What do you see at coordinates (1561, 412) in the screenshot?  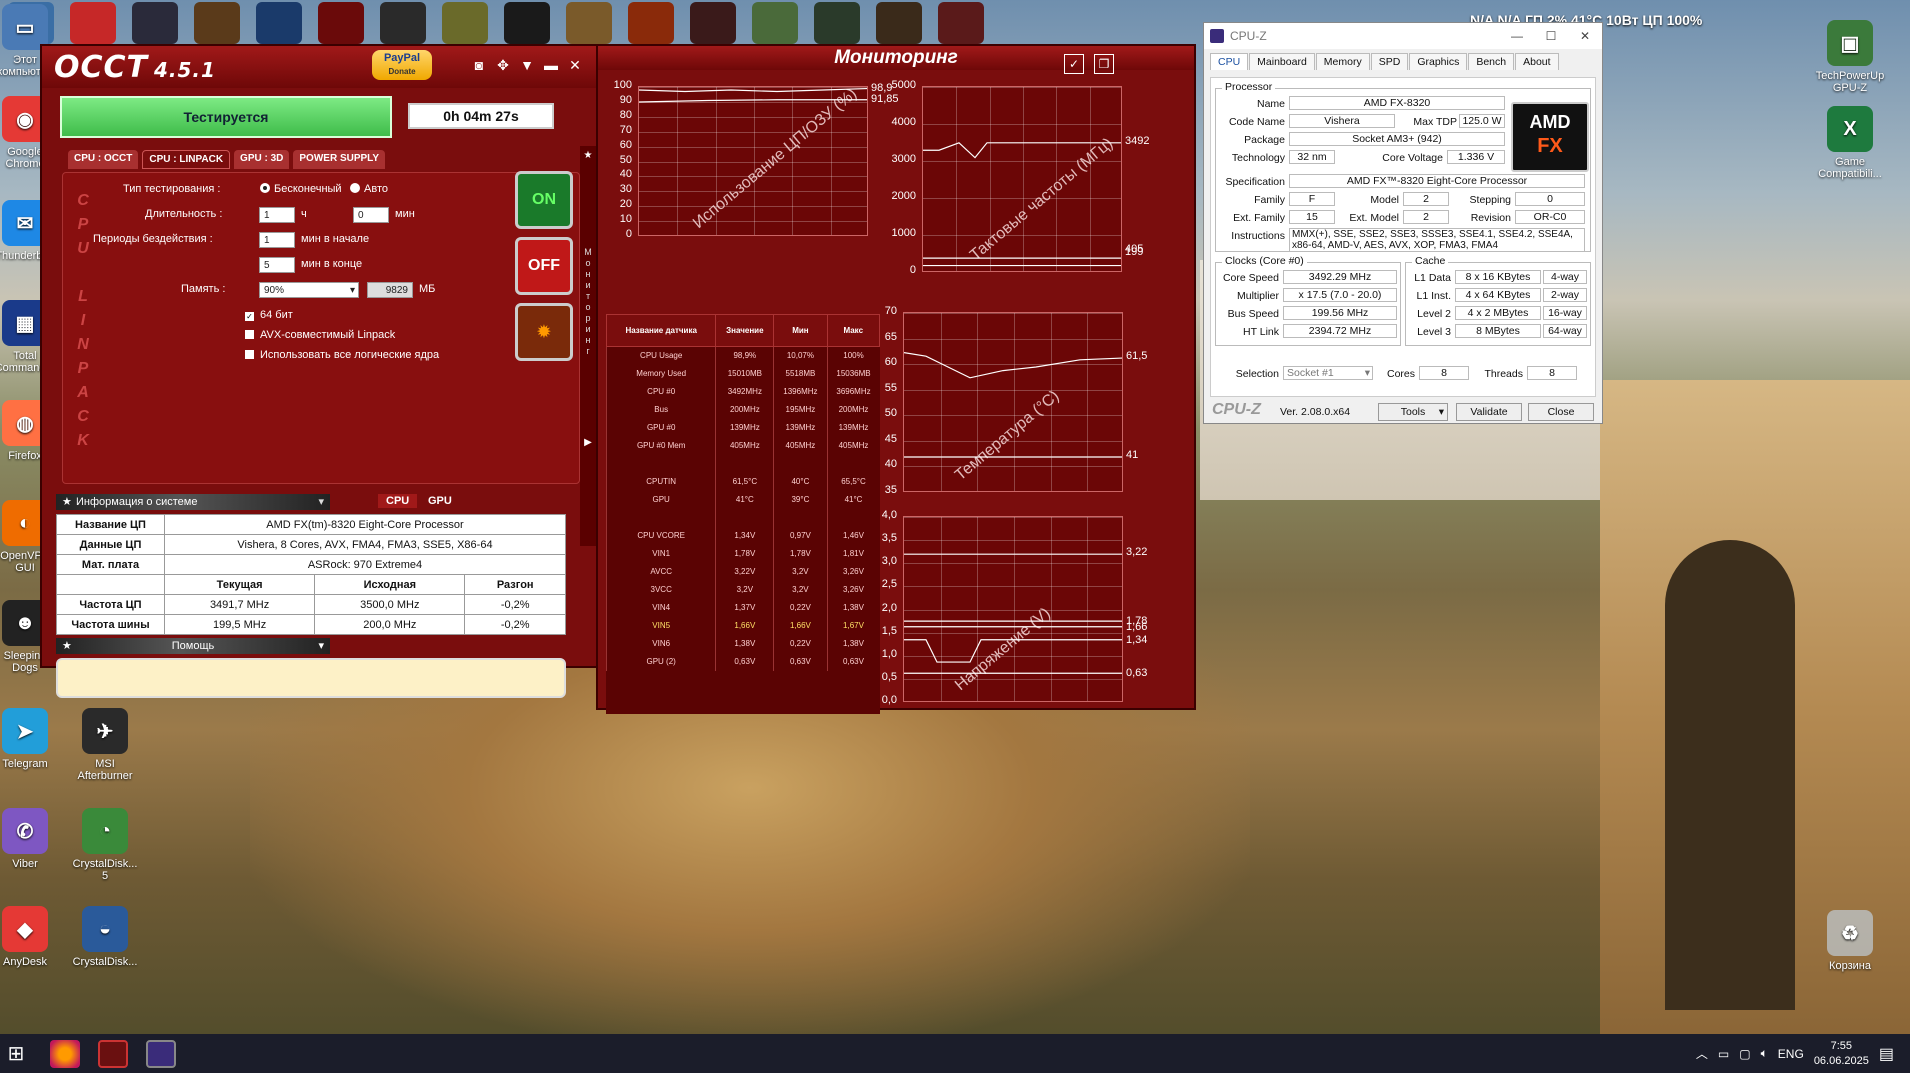 I see `close-button: Close` at bounding box center [1561, 412].